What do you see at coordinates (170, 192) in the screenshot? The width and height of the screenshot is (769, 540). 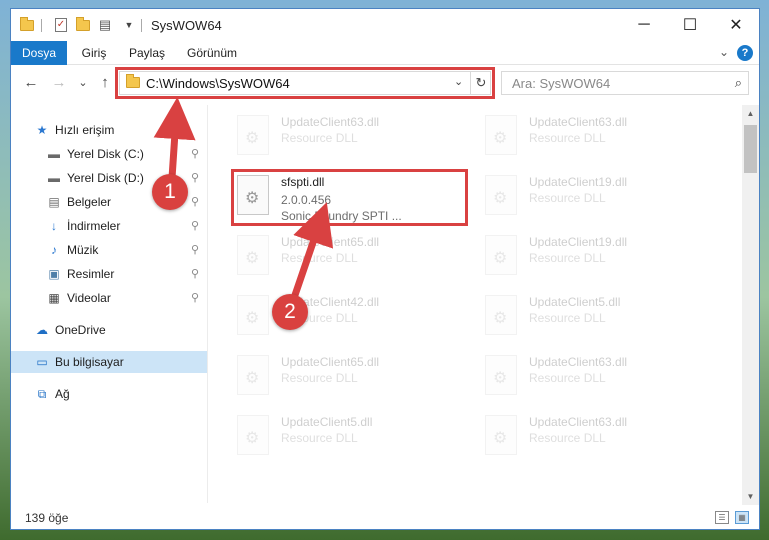 I see `step-marker-1: 1` at bounding box center [170, 192].